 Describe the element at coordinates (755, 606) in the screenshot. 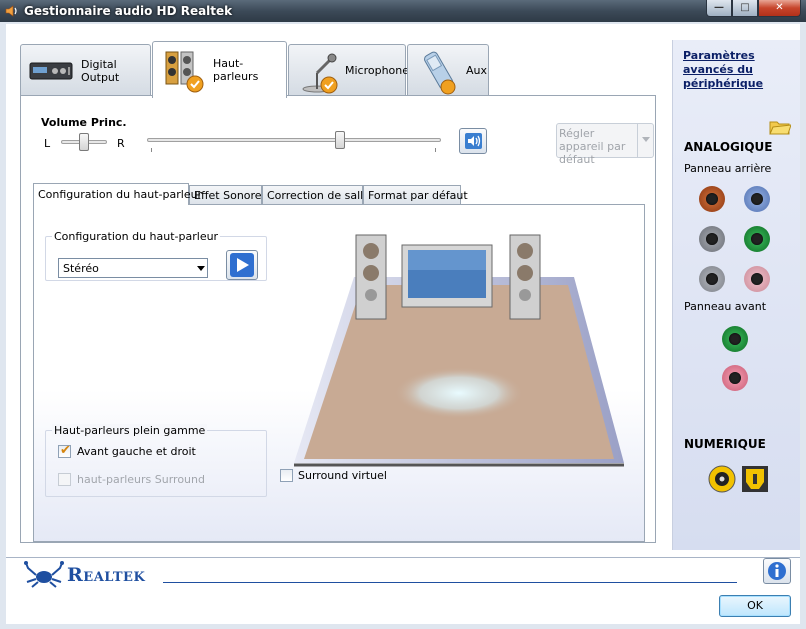

I see `ok-button: OK` at that location.